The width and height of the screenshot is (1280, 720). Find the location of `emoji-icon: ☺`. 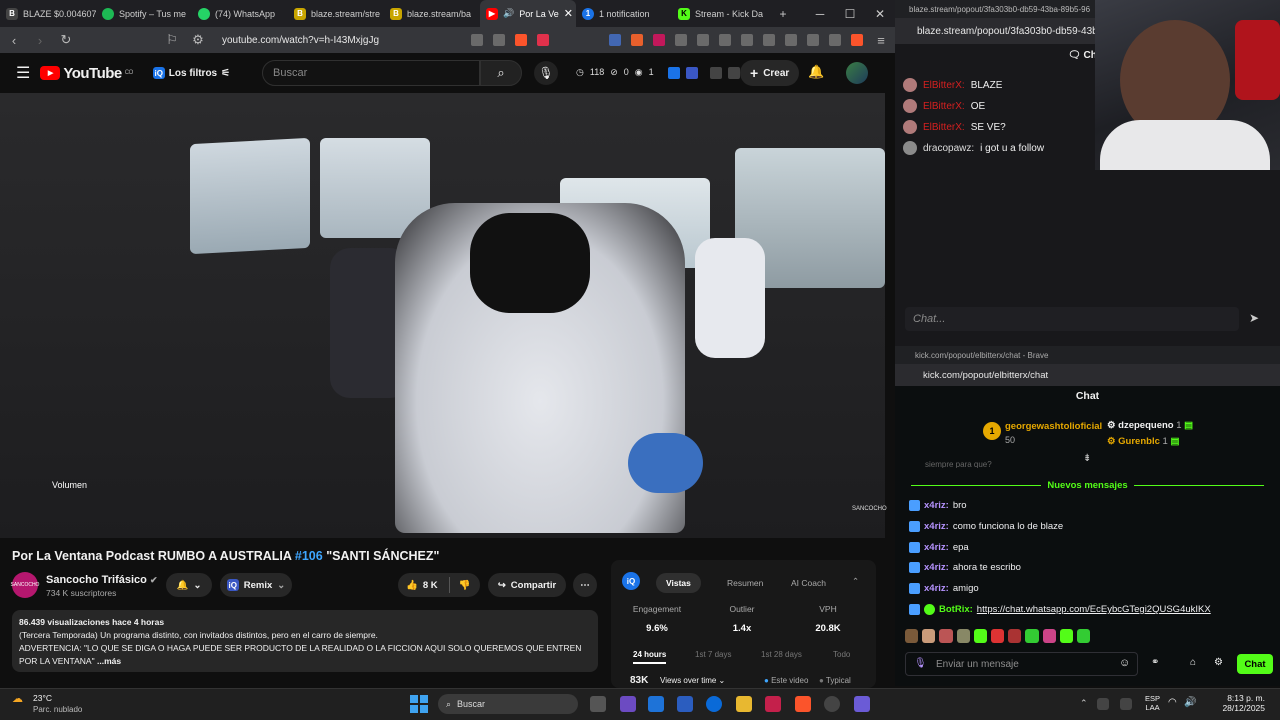

emoji-icon: ☺ is located at coordinates (1124, 663).